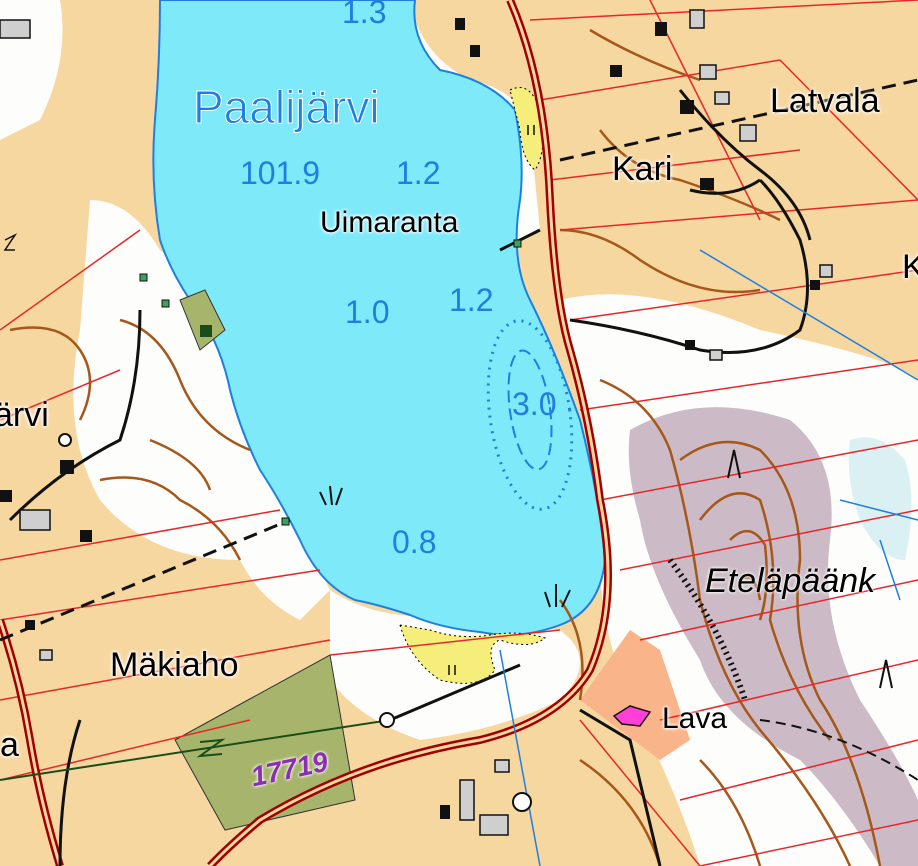 The height and width of the screenshot is (866, 918). Describe the element at coordinates (825, 101) in the screenshot. I see `place-latvala: Latvala` at that location.